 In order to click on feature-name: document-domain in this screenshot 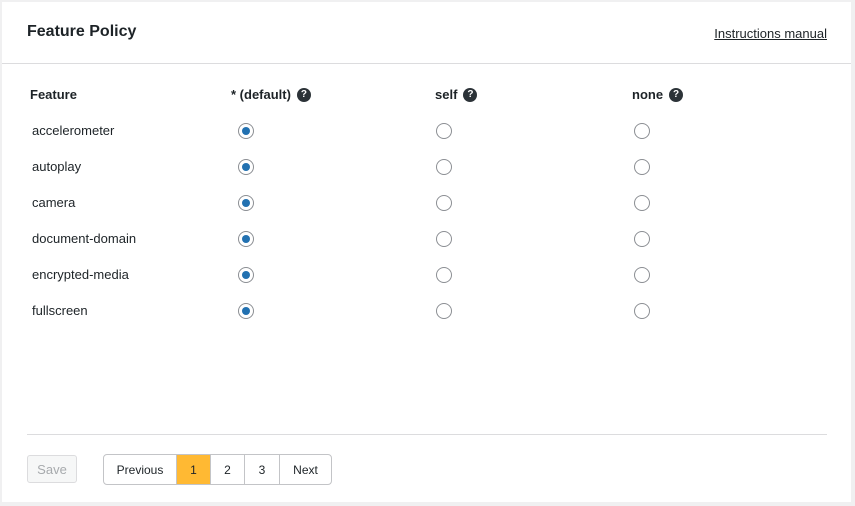, I will do `click(84, 238)`.